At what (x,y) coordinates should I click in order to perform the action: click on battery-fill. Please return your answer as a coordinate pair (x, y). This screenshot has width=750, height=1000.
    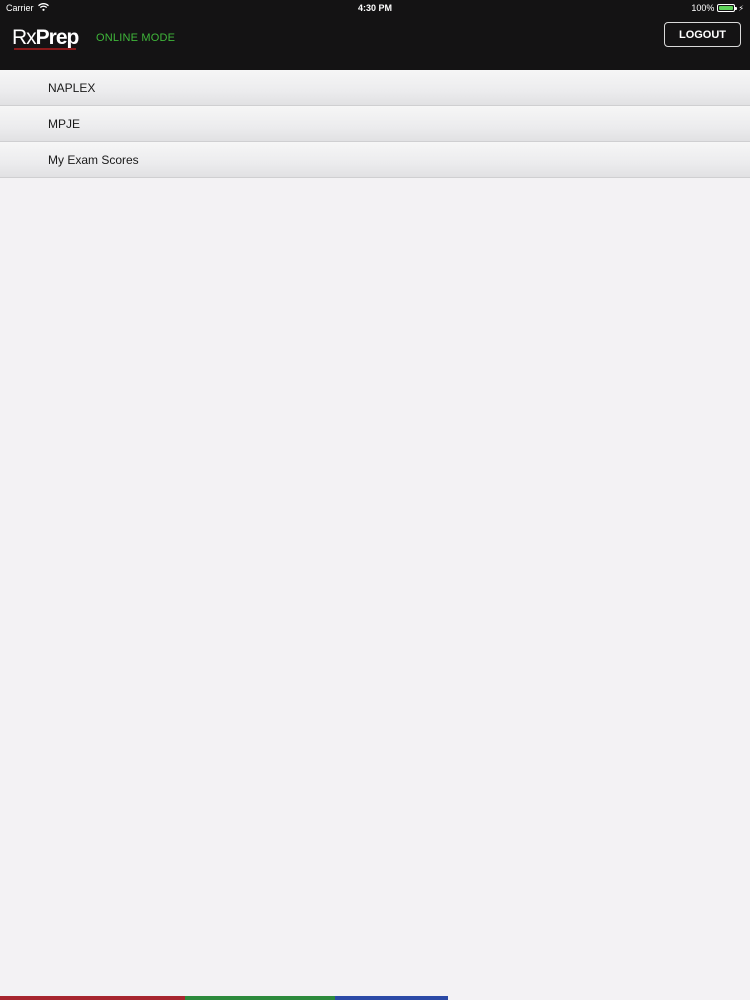
    Looking at the image, I should click on (726, 8).